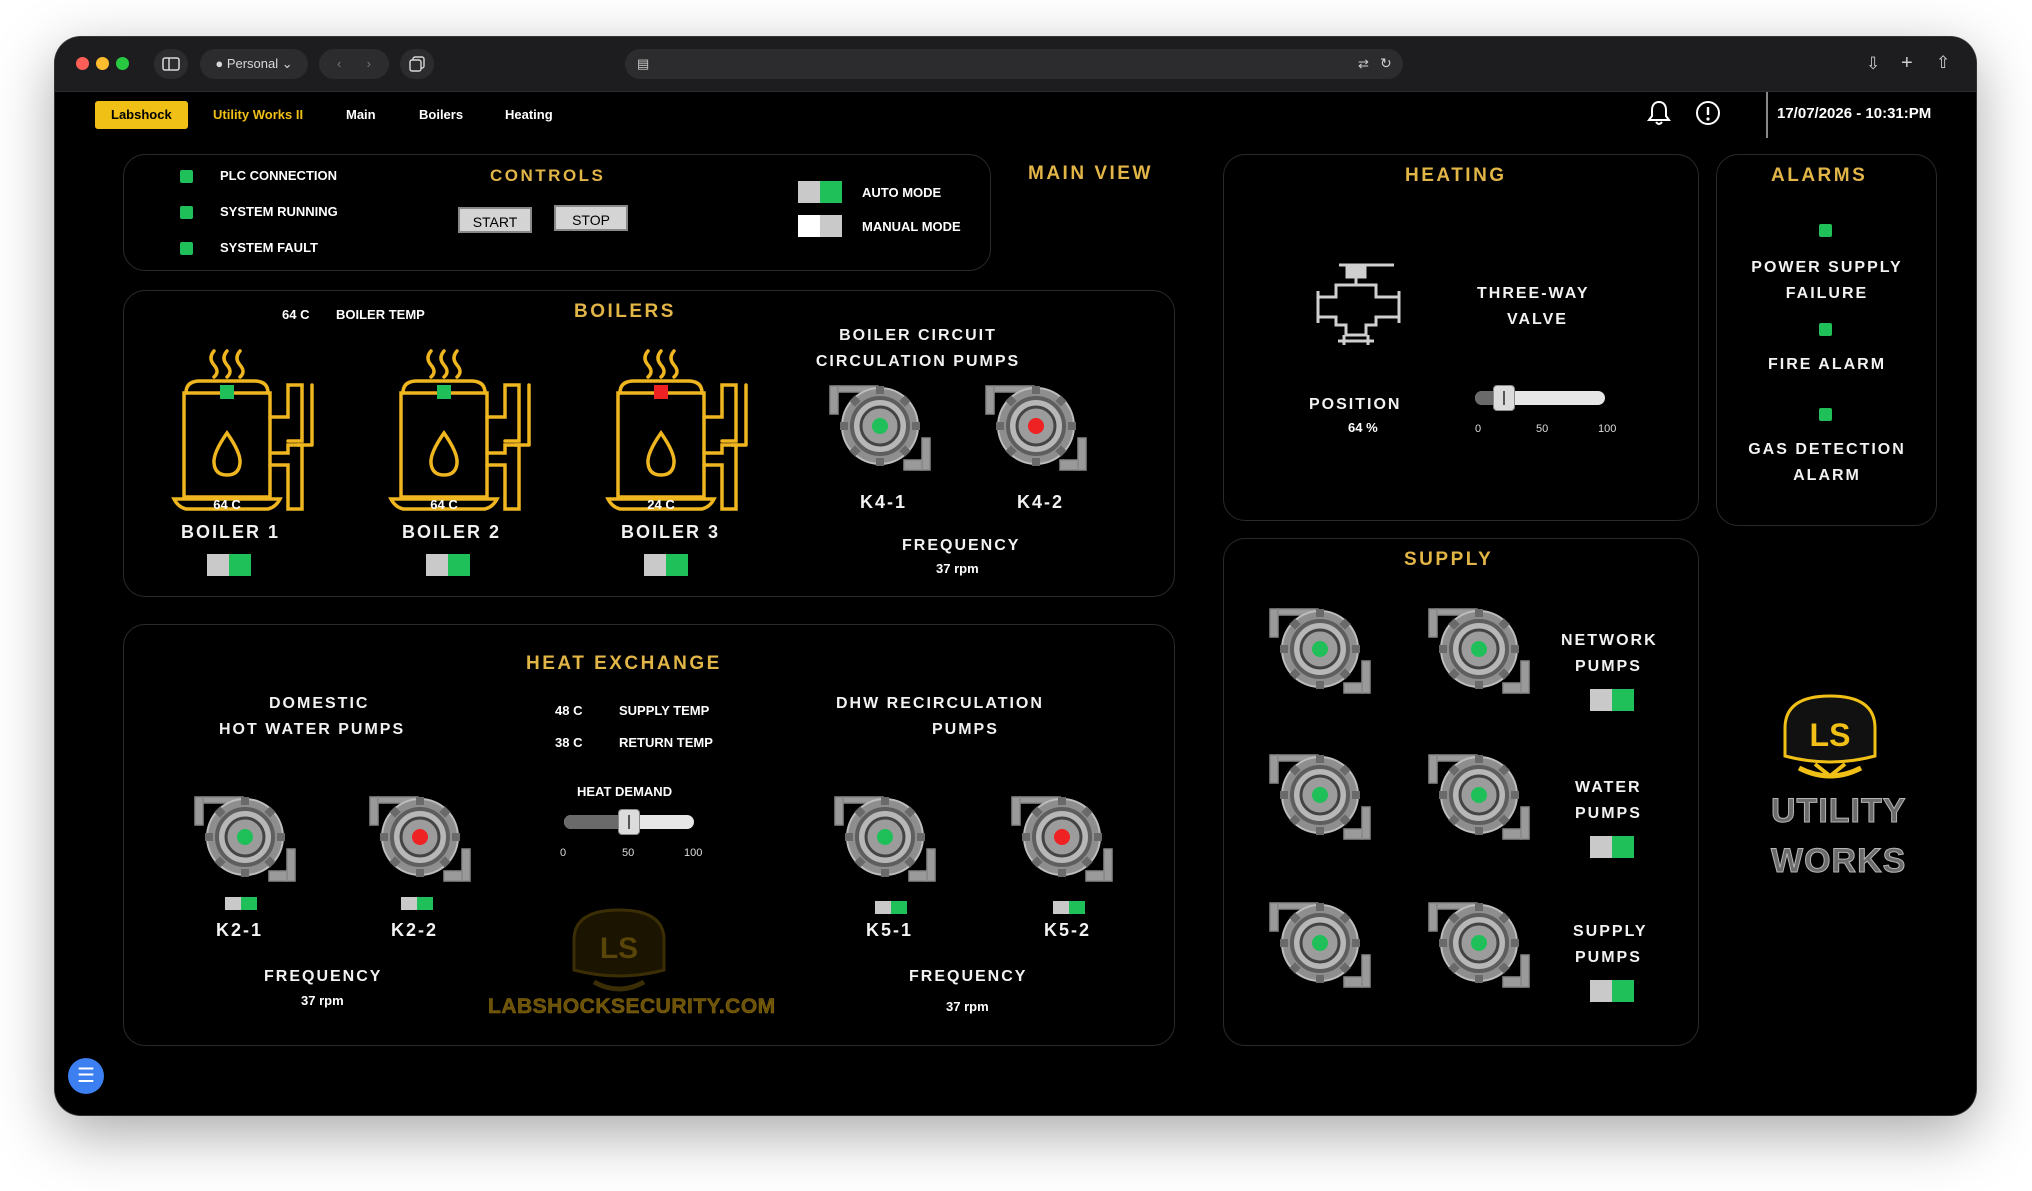  I want to click on nav-item-boilers: Boilers, so click(441, 115).